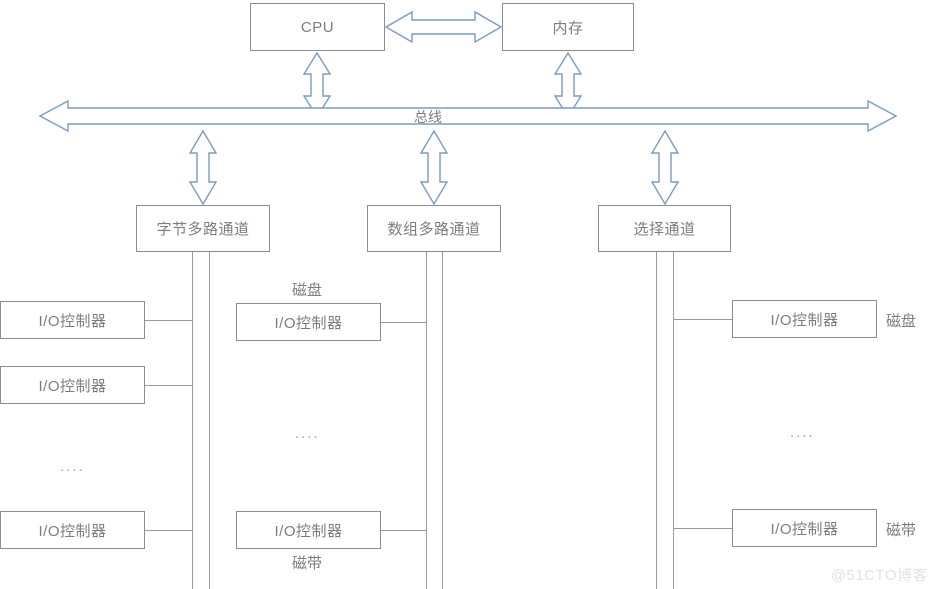  What do you see at coordinates (879, 575) in the screenshot?
I see `watermark: @51CTO博客` at bounding box center [879, 575].